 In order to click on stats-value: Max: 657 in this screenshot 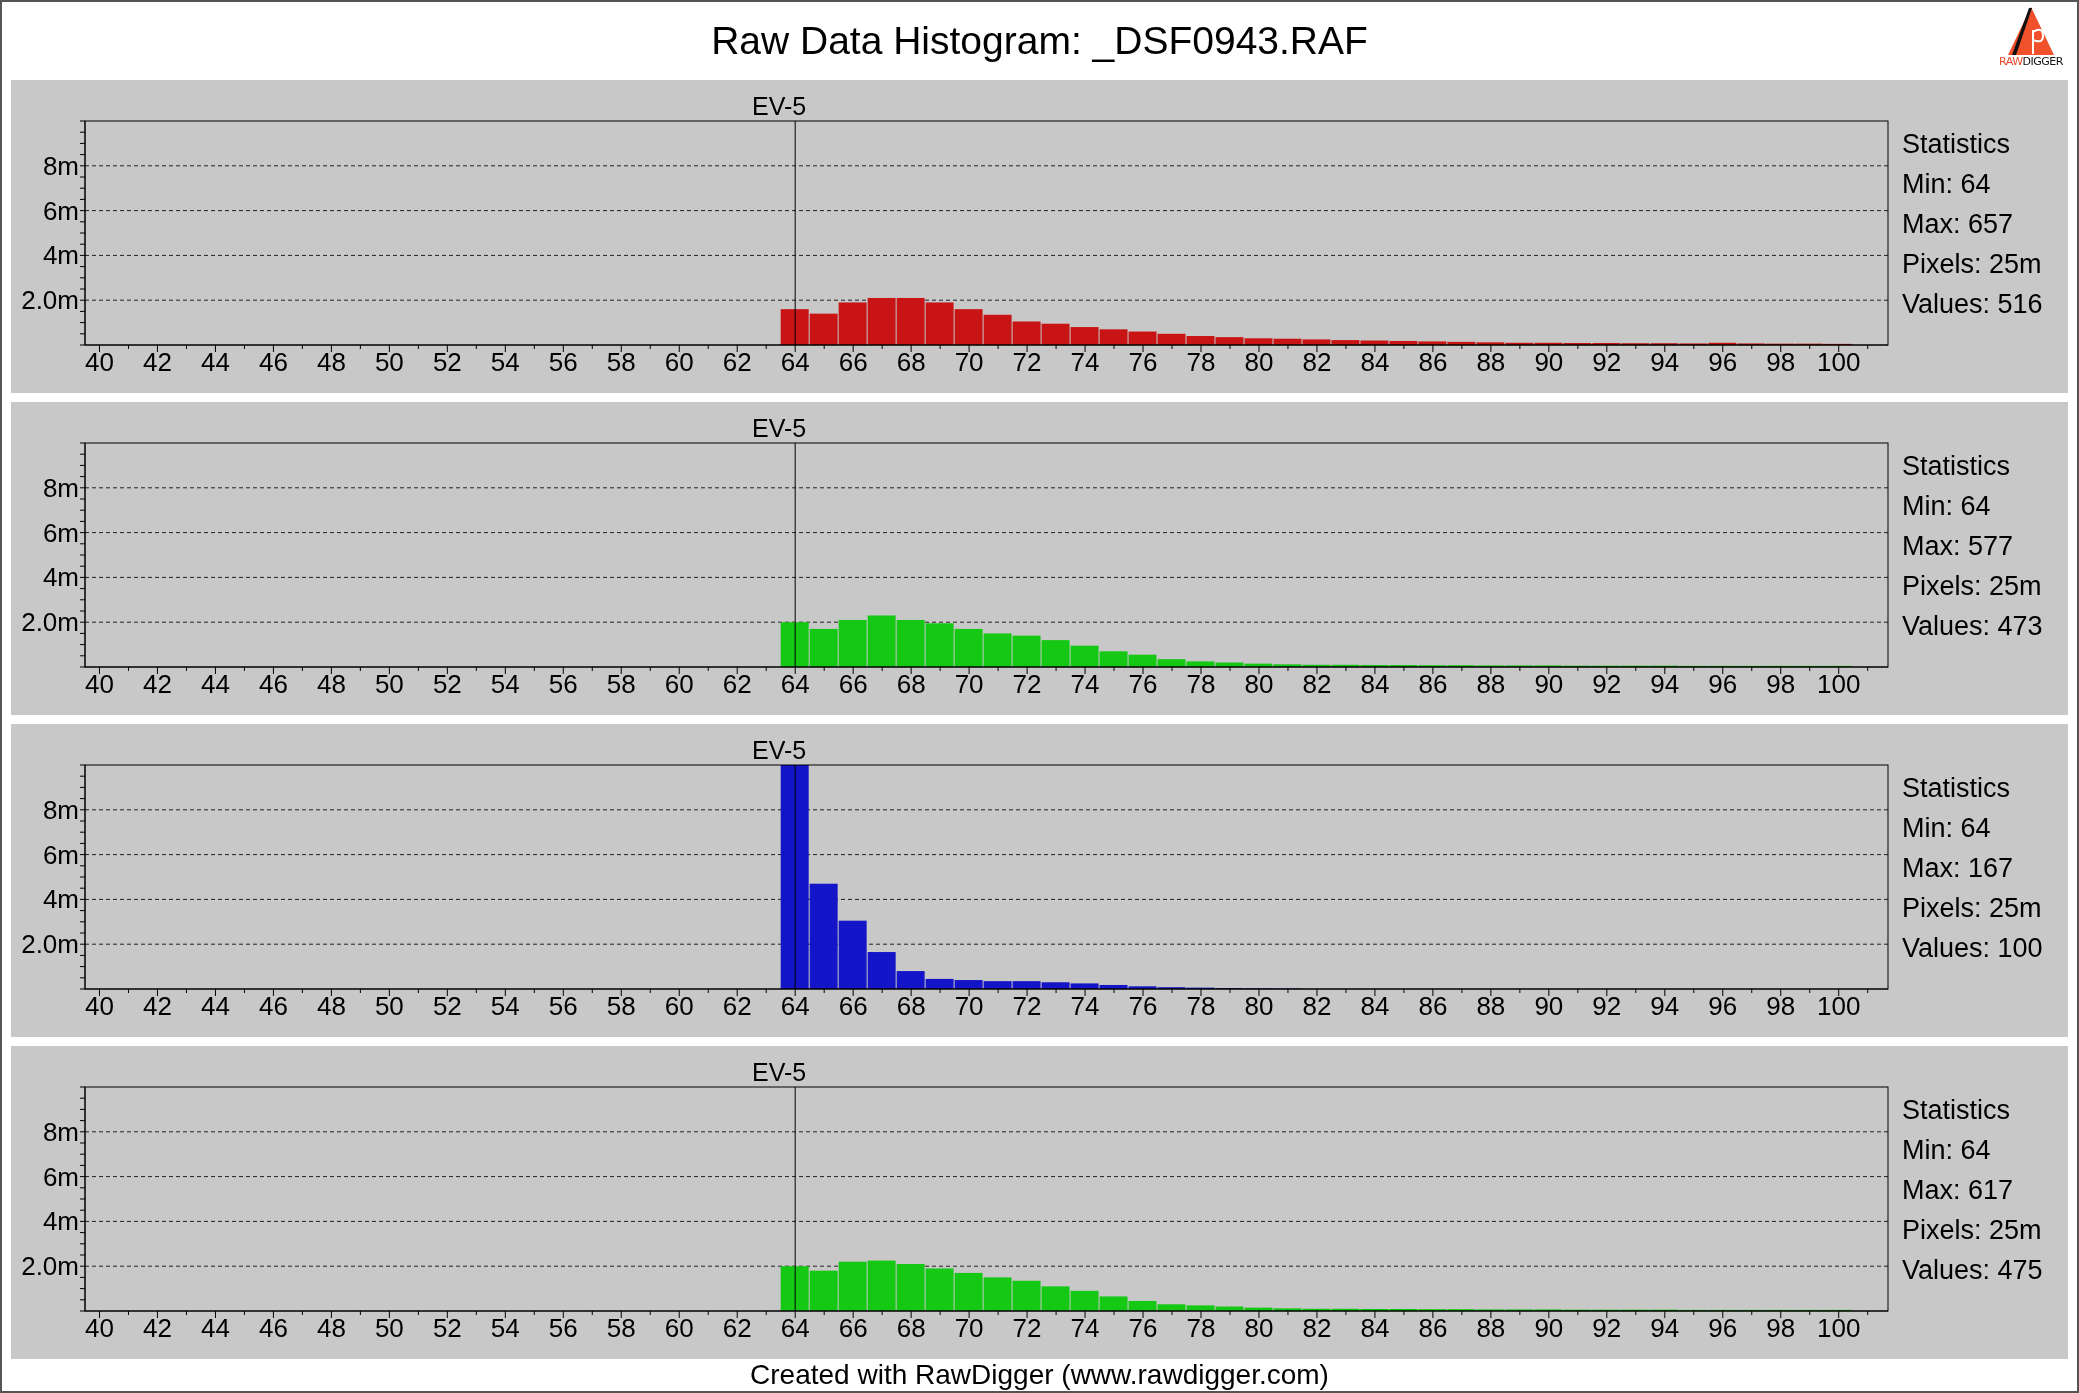, I will do `click(1958, 224)`.